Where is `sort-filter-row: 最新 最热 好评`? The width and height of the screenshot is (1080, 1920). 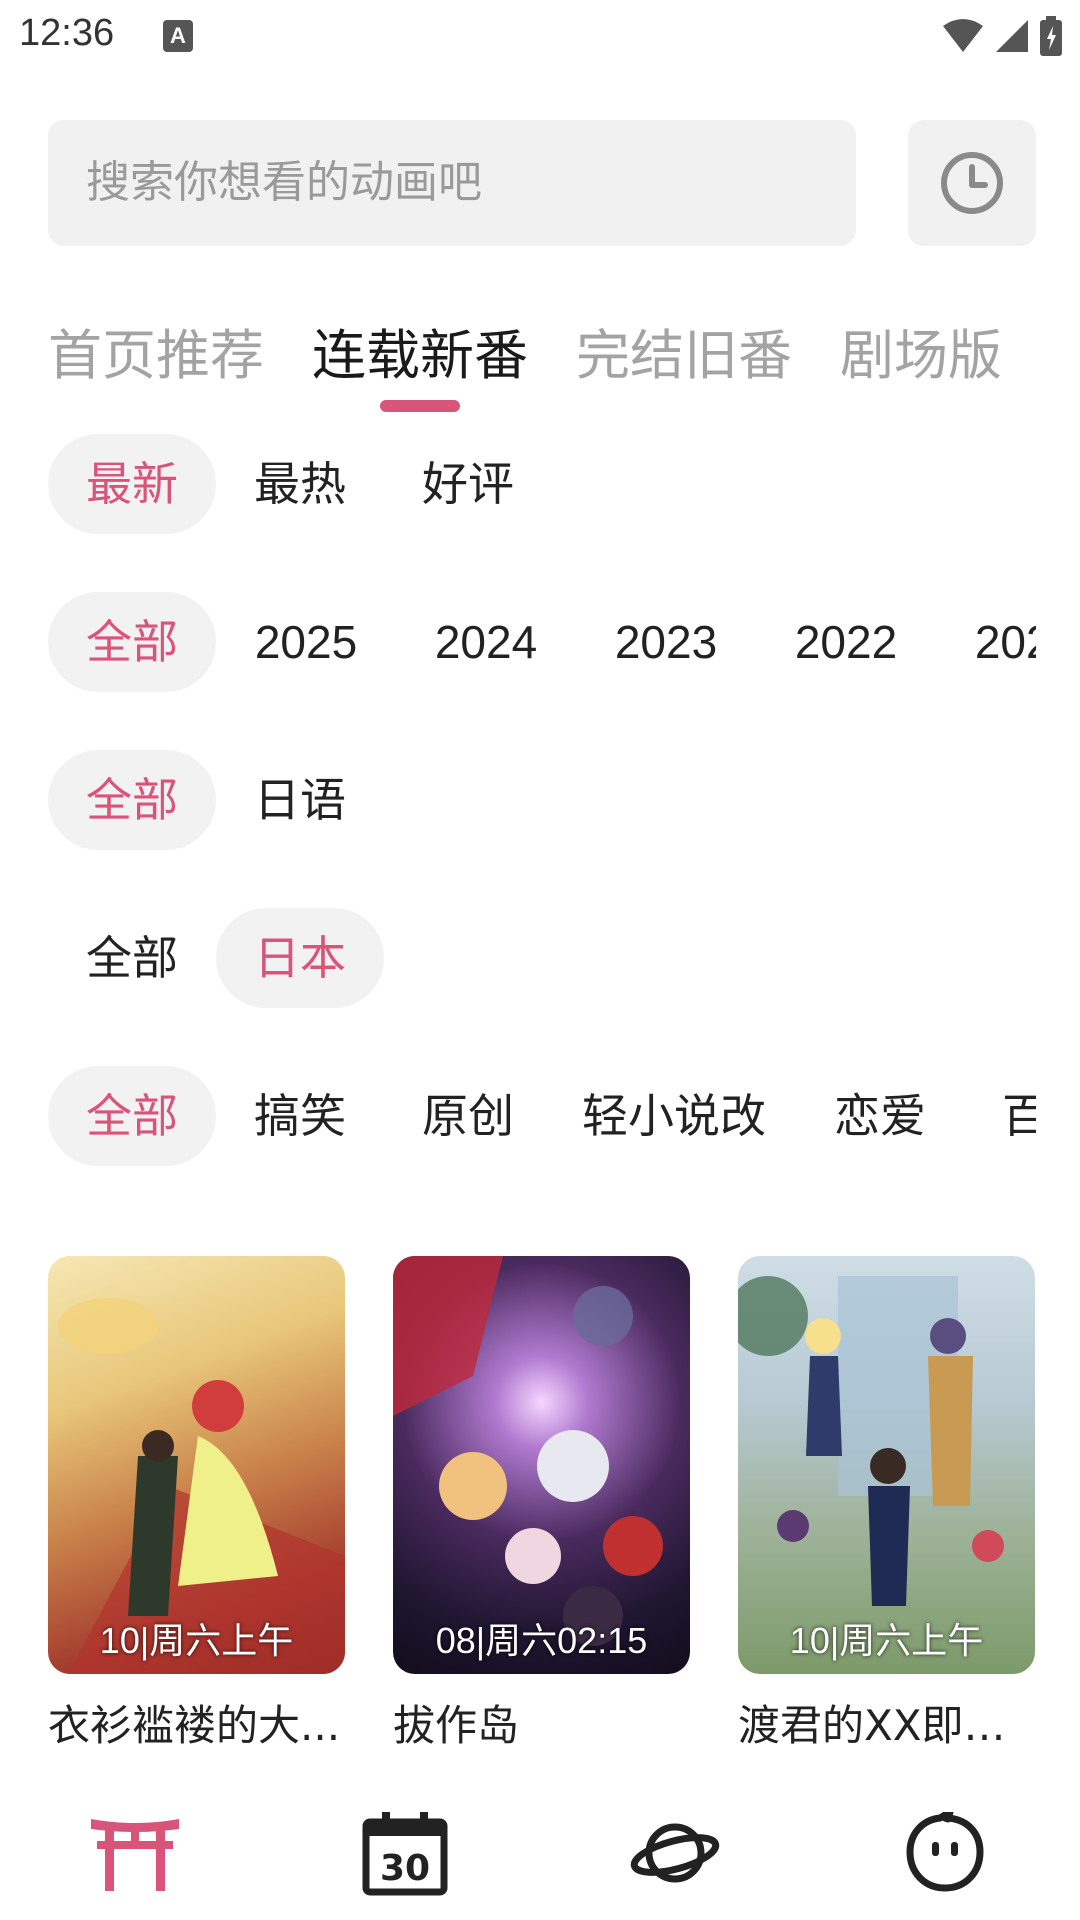 sort-filter-row: 最新 最热 好评 is located at coordinates (542, 484).